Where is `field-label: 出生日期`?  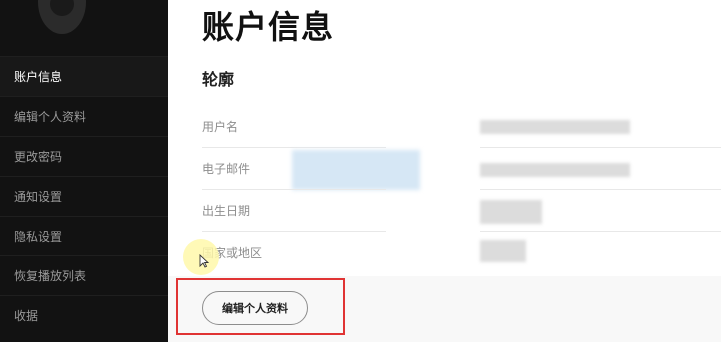
field-label: 出生日期 is located at coordinates (226, 211).